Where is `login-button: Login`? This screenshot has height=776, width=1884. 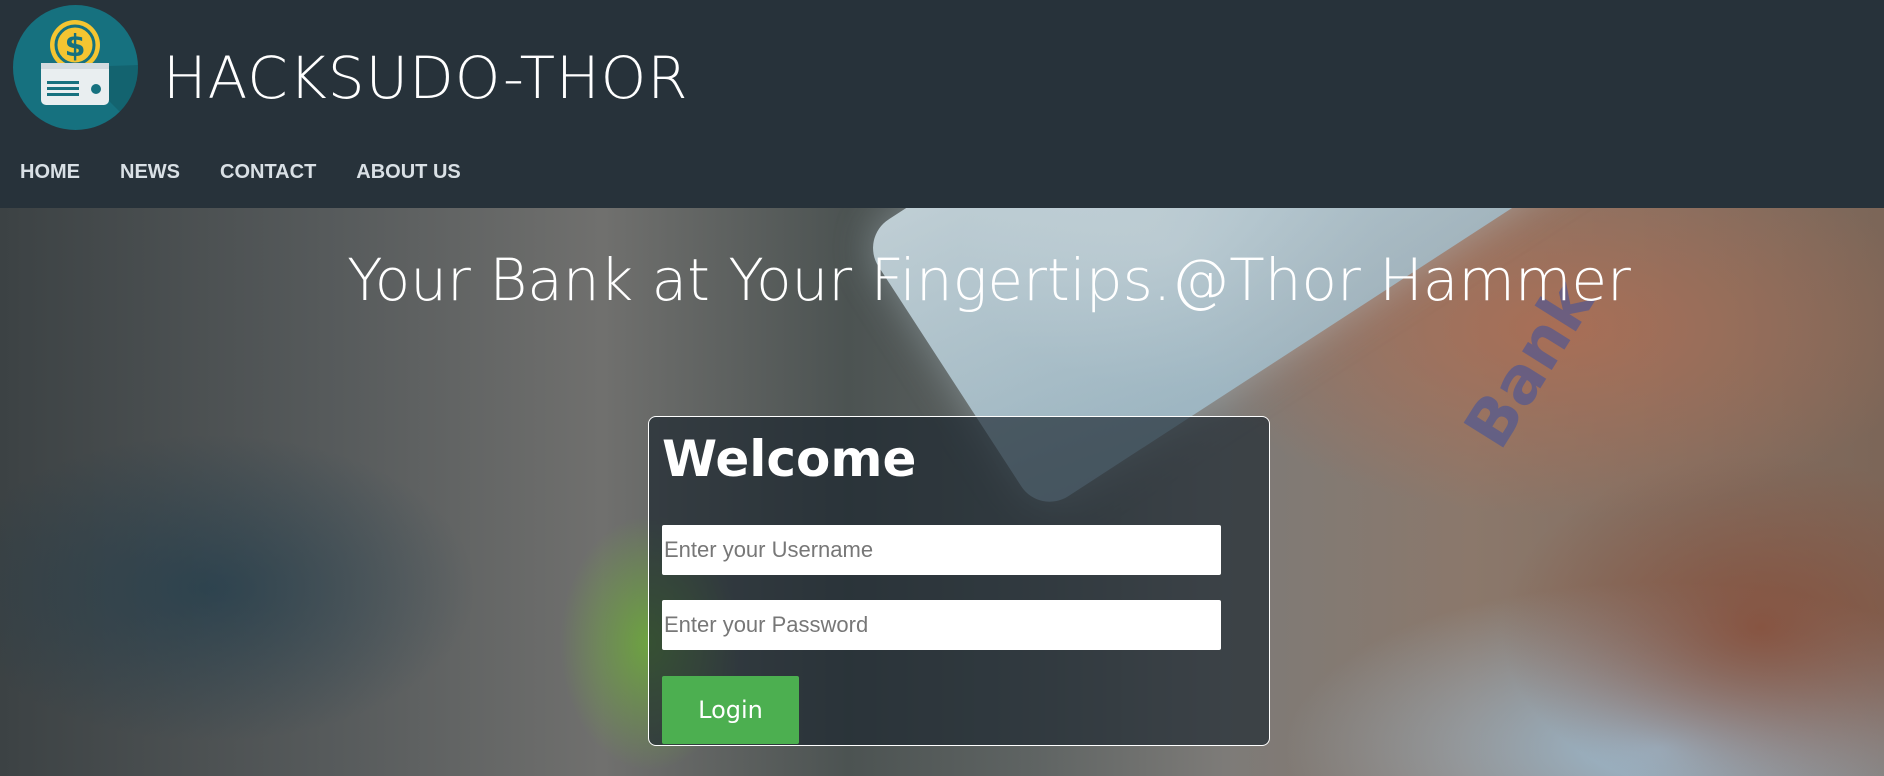 login-button: Login is located at coordinates (730, 710).